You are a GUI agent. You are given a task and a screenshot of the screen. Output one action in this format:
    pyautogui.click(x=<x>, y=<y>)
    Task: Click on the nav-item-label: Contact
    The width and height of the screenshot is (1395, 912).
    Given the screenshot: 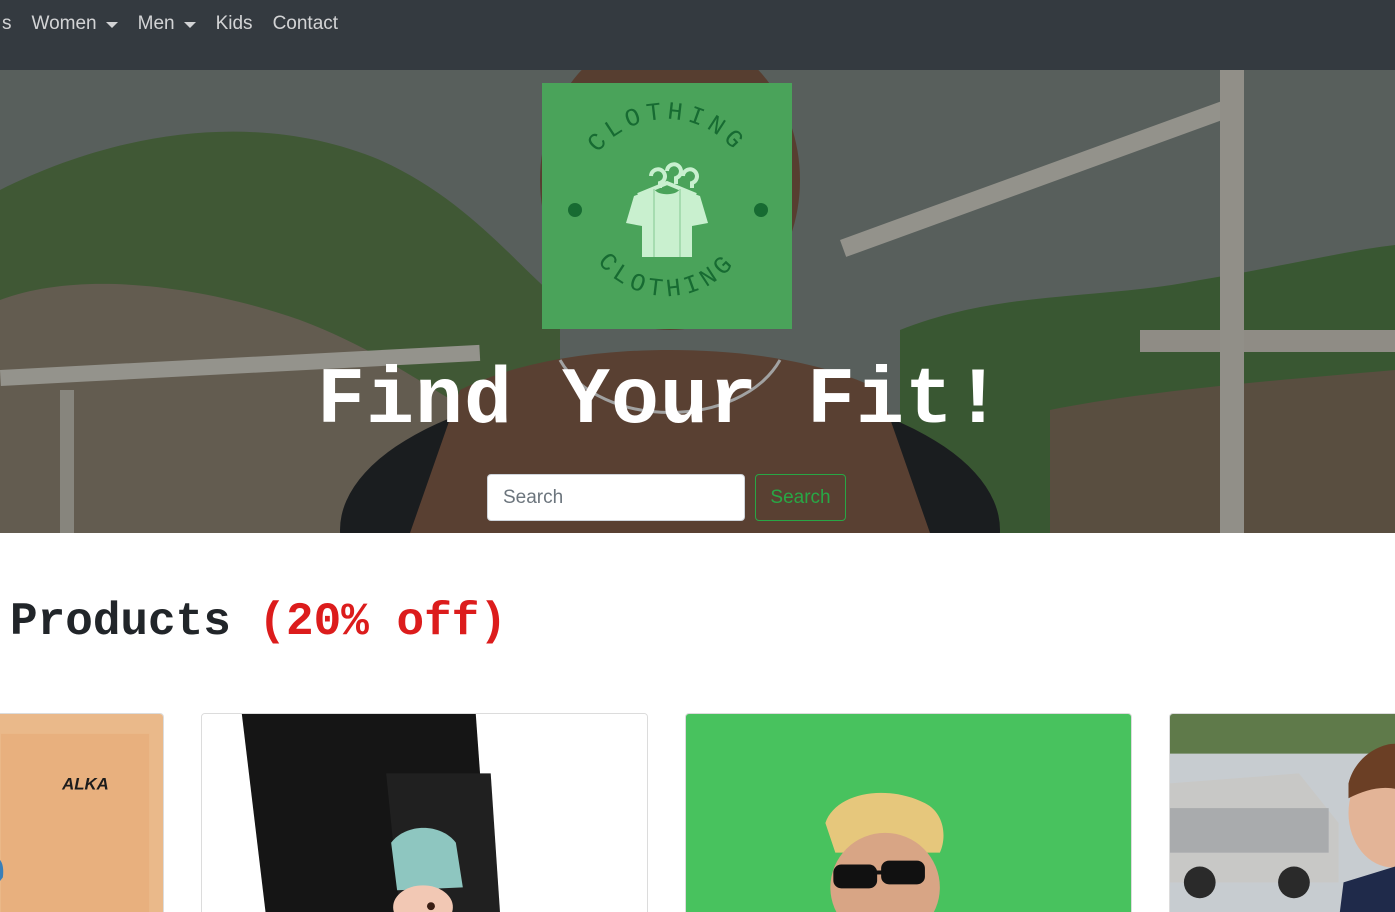 What is the action you would take?
    pyautogui.click(x=305, y=23)
    